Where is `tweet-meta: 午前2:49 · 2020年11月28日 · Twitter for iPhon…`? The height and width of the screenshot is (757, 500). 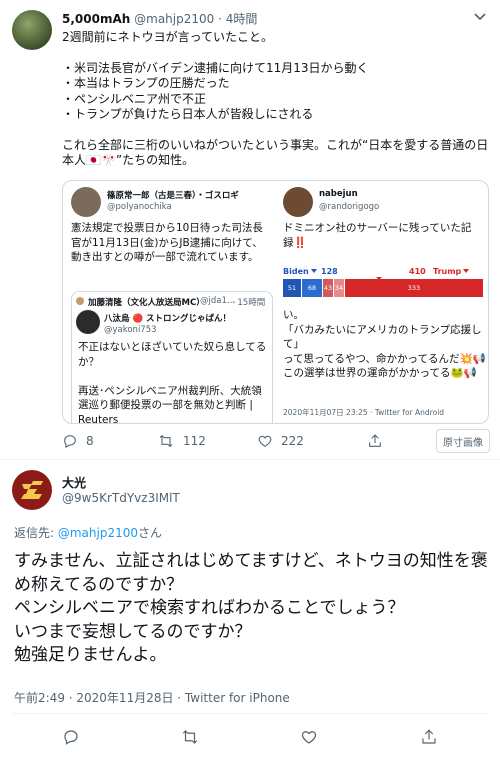 tweet-meta: 午前2:49 · 2020年11月28日 · Twitter for iPhon… is located at coordinates (152, 697).